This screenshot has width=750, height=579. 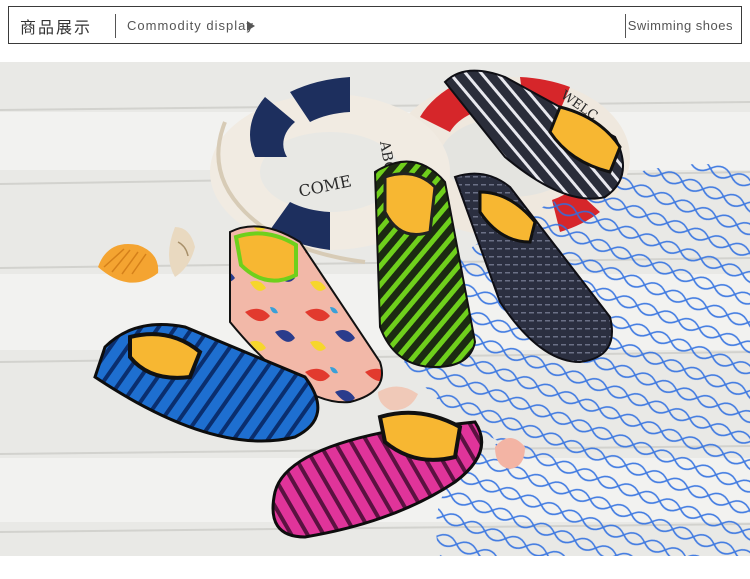 What do you see at coordinates (115, 26) in the screenshot?
I see `header-divider-left` at bounding box center [115, 26].